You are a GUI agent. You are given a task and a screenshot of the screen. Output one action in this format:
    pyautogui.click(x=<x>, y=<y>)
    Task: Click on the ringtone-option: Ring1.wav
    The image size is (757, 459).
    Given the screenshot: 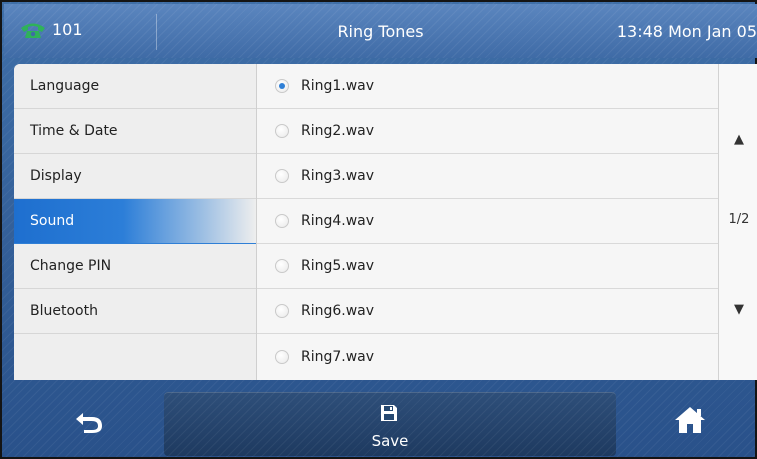 What is the action you would take?
    pyautogui.click(x=487, y=86)
    